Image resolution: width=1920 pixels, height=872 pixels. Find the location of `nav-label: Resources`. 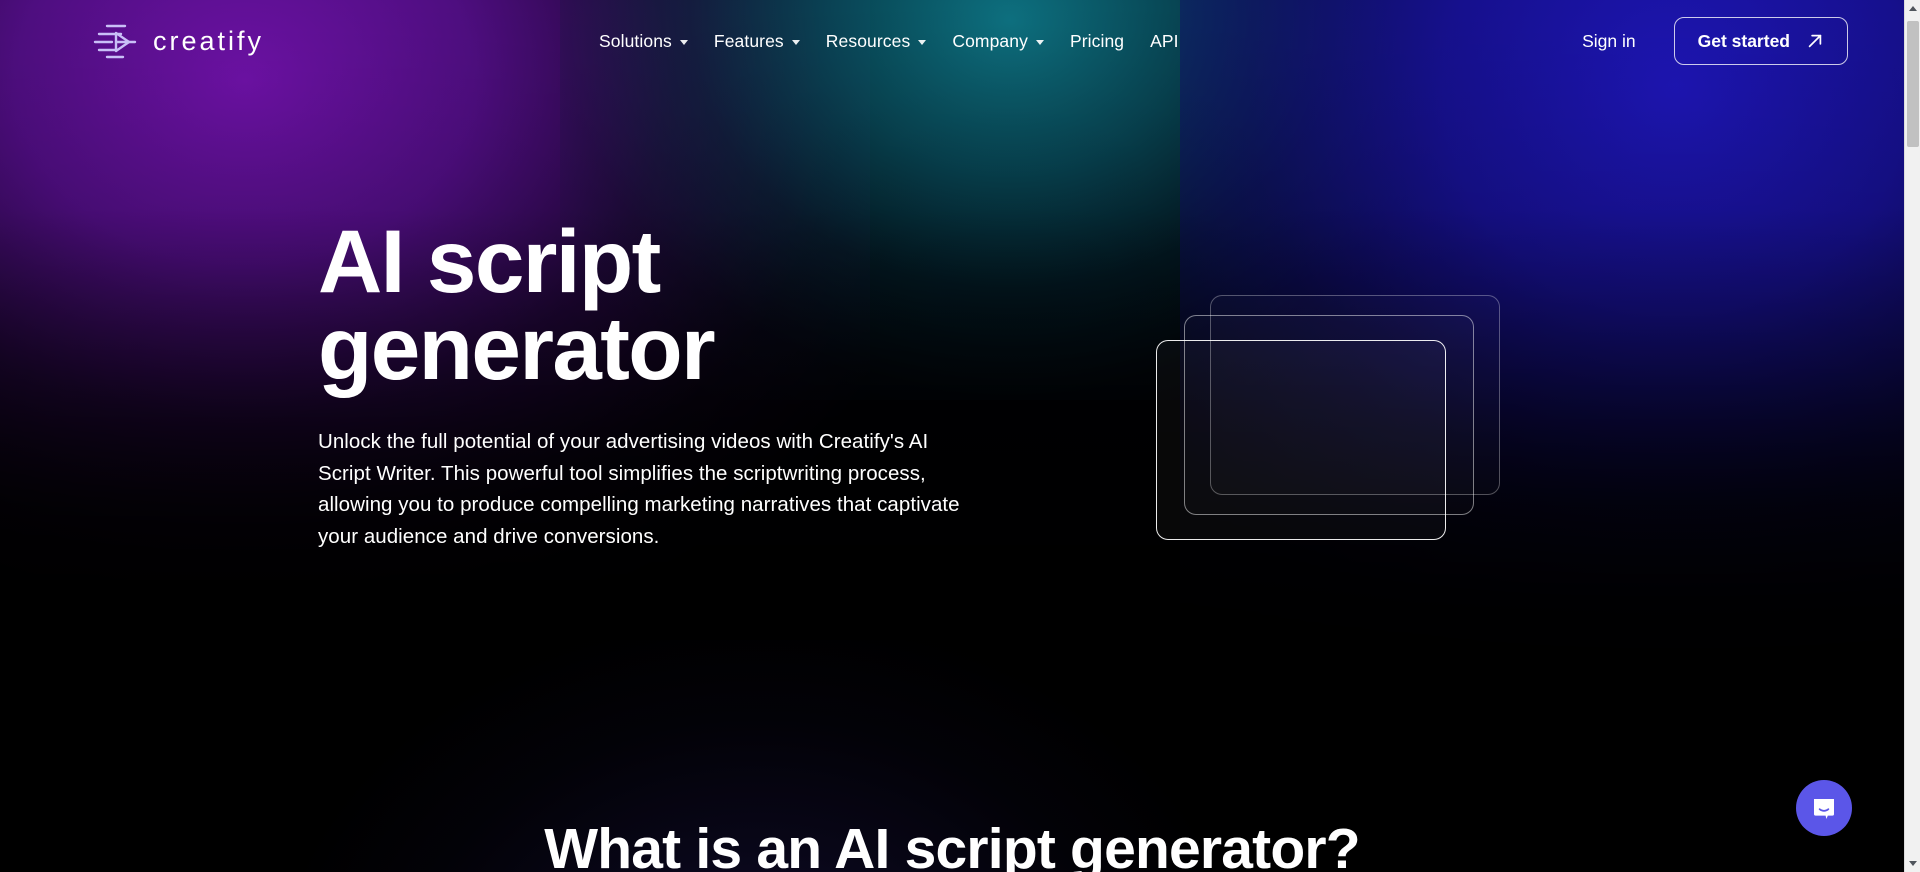

nav-label: Resources is located at coordinates (868, 40).